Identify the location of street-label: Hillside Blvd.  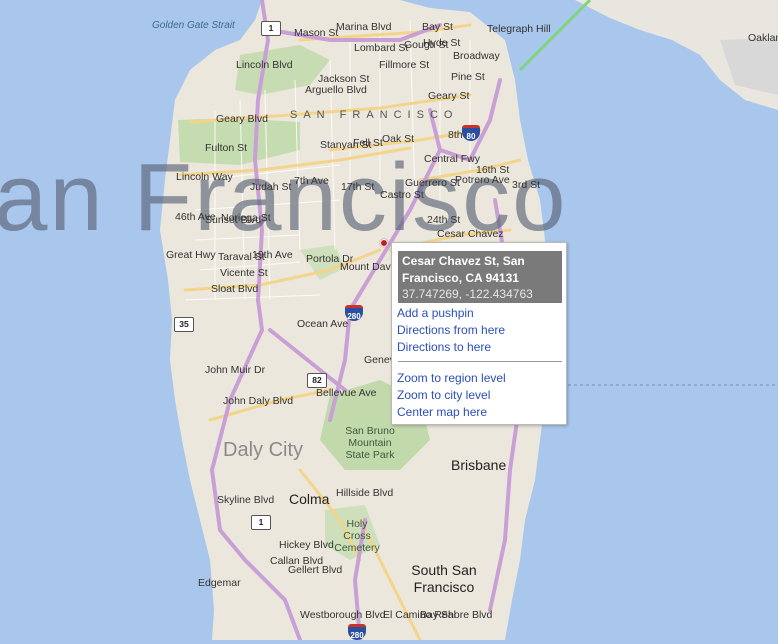
(365, 493).